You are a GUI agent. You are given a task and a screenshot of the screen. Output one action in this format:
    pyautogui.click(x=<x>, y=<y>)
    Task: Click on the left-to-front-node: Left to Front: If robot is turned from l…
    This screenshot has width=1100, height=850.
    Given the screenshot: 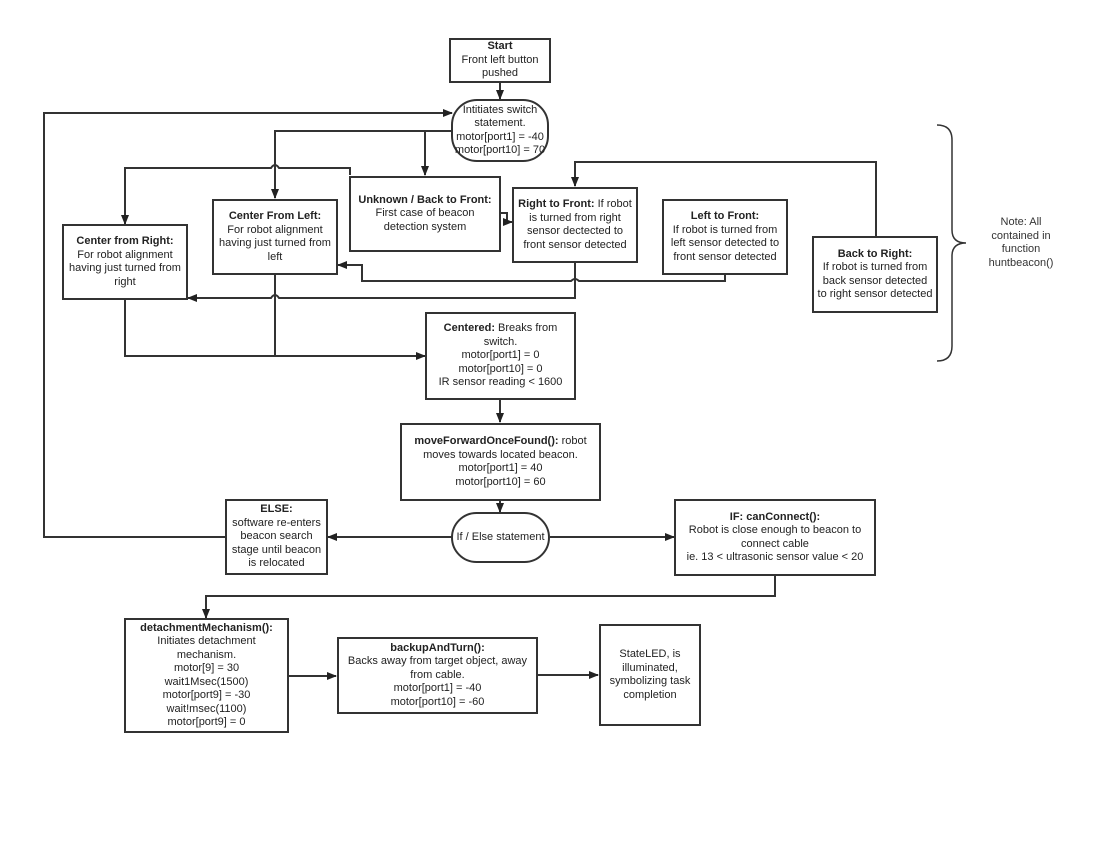 What is the action you would take?
    pyautogui.click(x=725, y=237)
    